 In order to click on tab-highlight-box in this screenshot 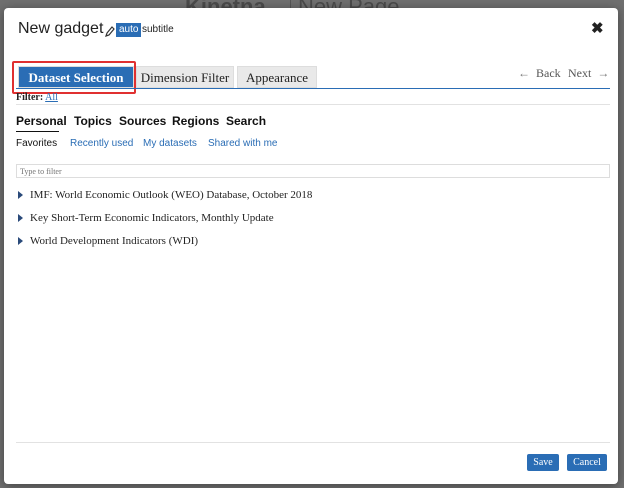, I will do `click(74, 77)`.